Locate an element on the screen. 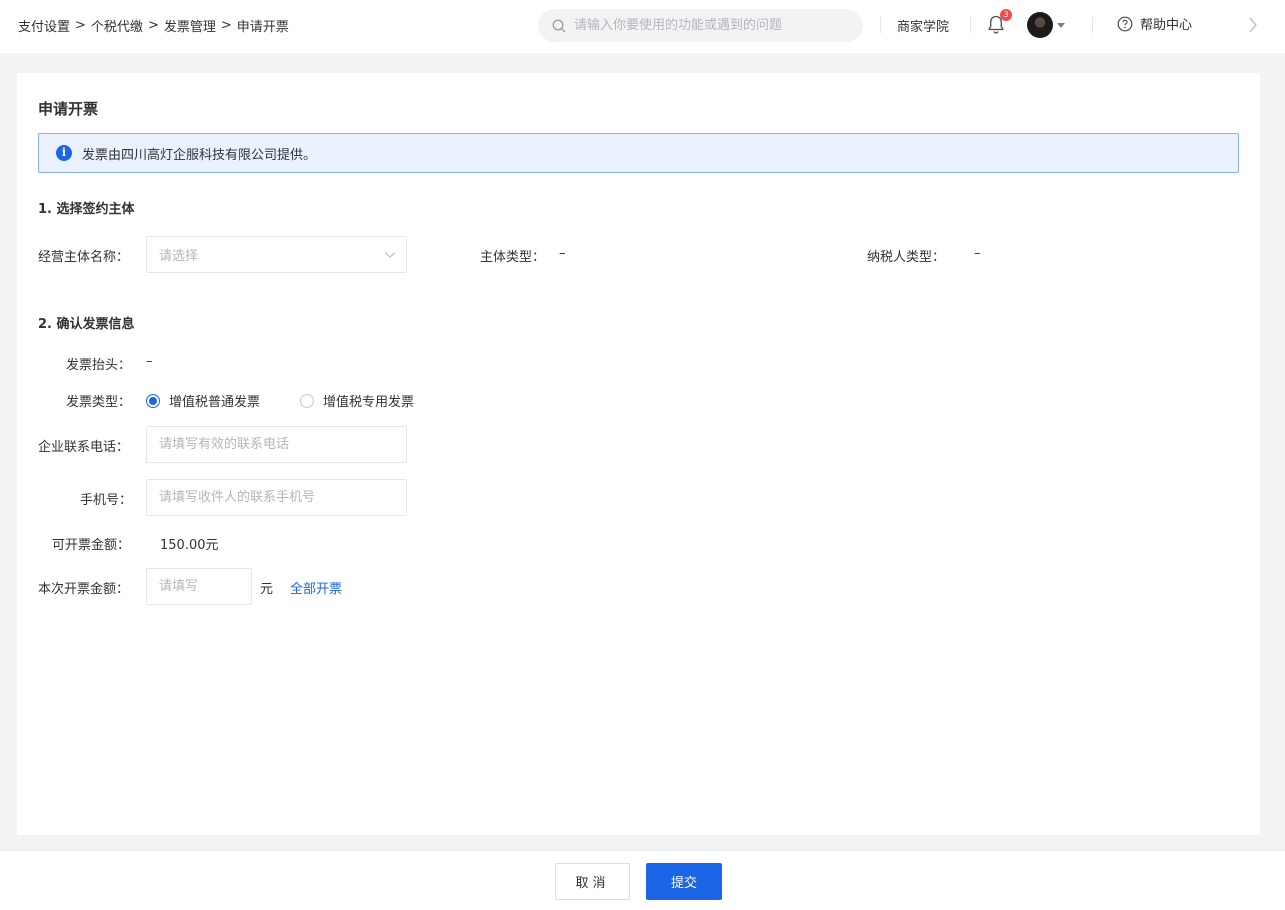  radio-vat-general-invoice: 增值税普通发票 is located at coordinates (203, 400).